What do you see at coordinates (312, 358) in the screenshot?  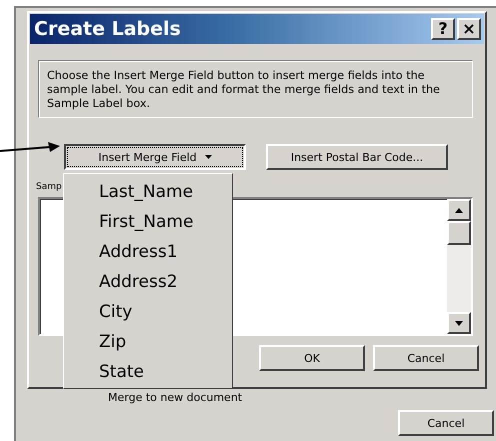 I see `ok-button: OK` at bounding box center [312, 358].